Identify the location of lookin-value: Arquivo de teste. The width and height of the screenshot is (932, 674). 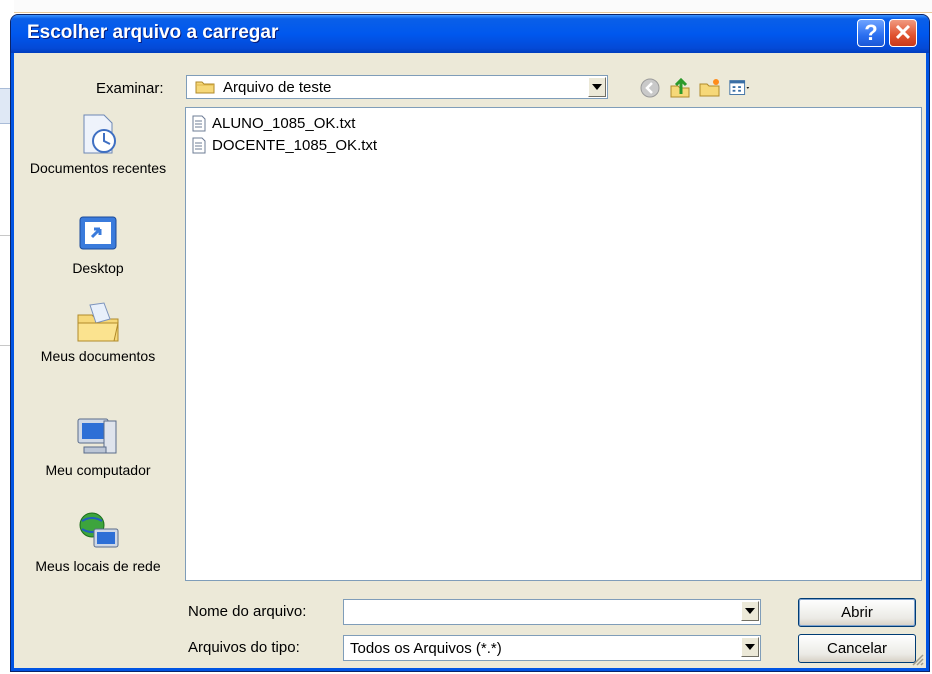
(277, 87).